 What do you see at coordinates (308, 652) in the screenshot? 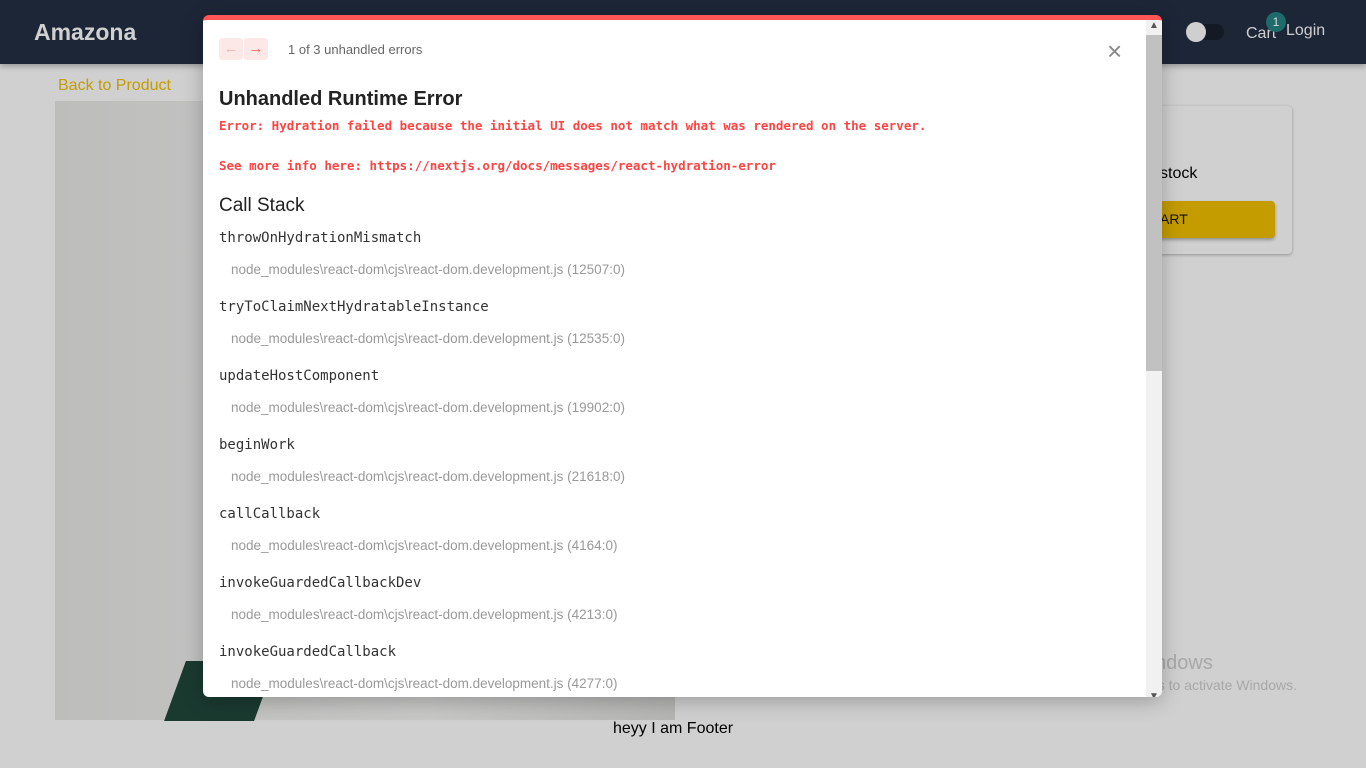
I see `frame-function: invokeGuardedCallback` at bounding box center [308, 652].